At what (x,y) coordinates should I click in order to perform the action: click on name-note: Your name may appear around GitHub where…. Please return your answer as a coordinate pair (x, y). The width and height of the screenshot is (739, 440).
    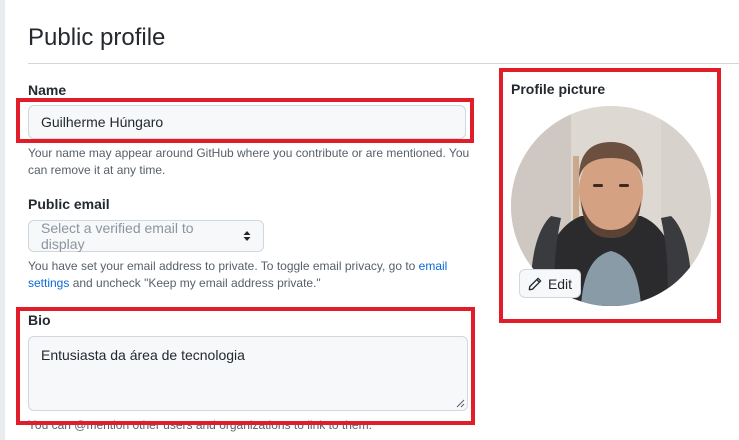
    Looking at the image, I should click on (249, 161).